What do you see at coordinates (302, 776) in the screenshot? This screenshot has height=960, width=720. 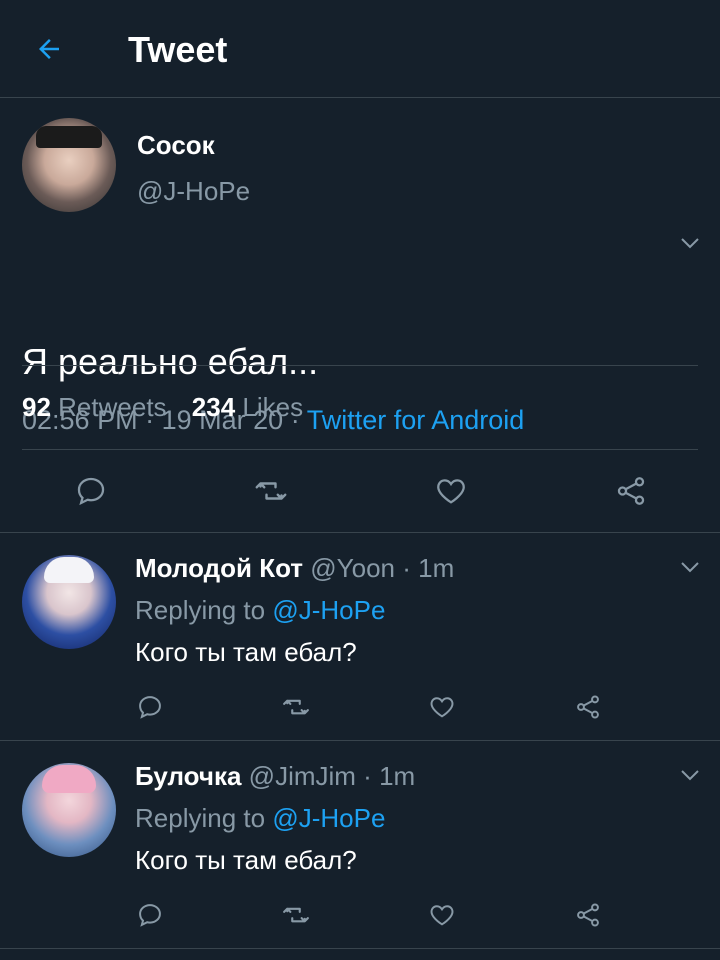 I see `reply-author-handle: @JimJim` at bounding box center [302, 776].